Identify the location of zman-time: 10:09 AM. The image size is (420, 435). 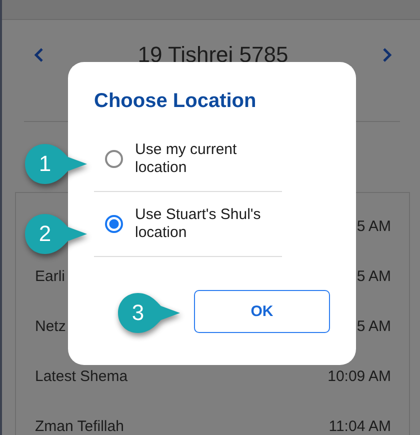
(359, 376).